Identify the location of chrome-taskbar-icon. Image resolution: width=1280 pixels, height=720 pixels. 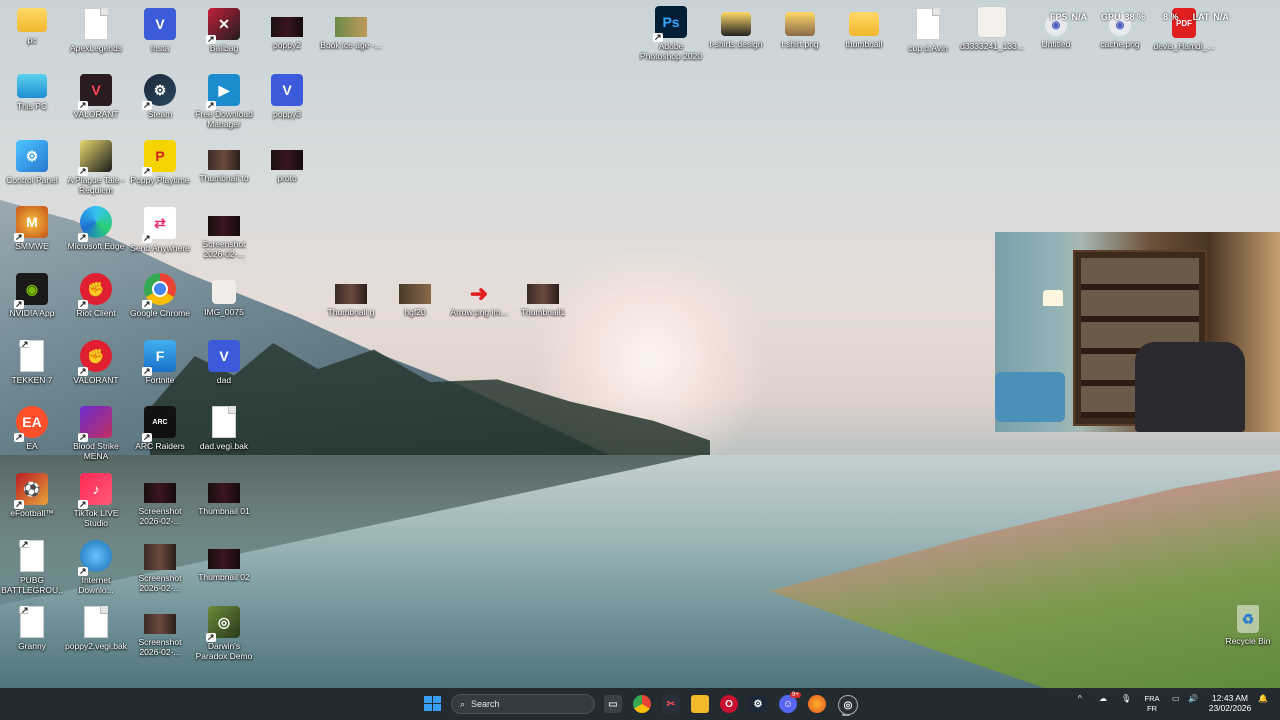
(642, 704).